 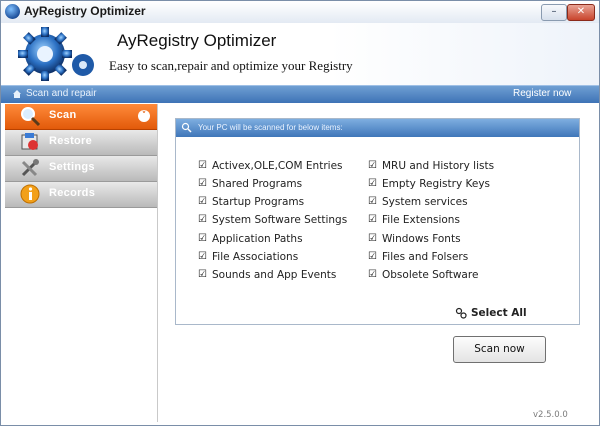 What do you see at coordinates (29, 141) in the screenshot?
I see `restore-icon` at bounding box center [29, 141].